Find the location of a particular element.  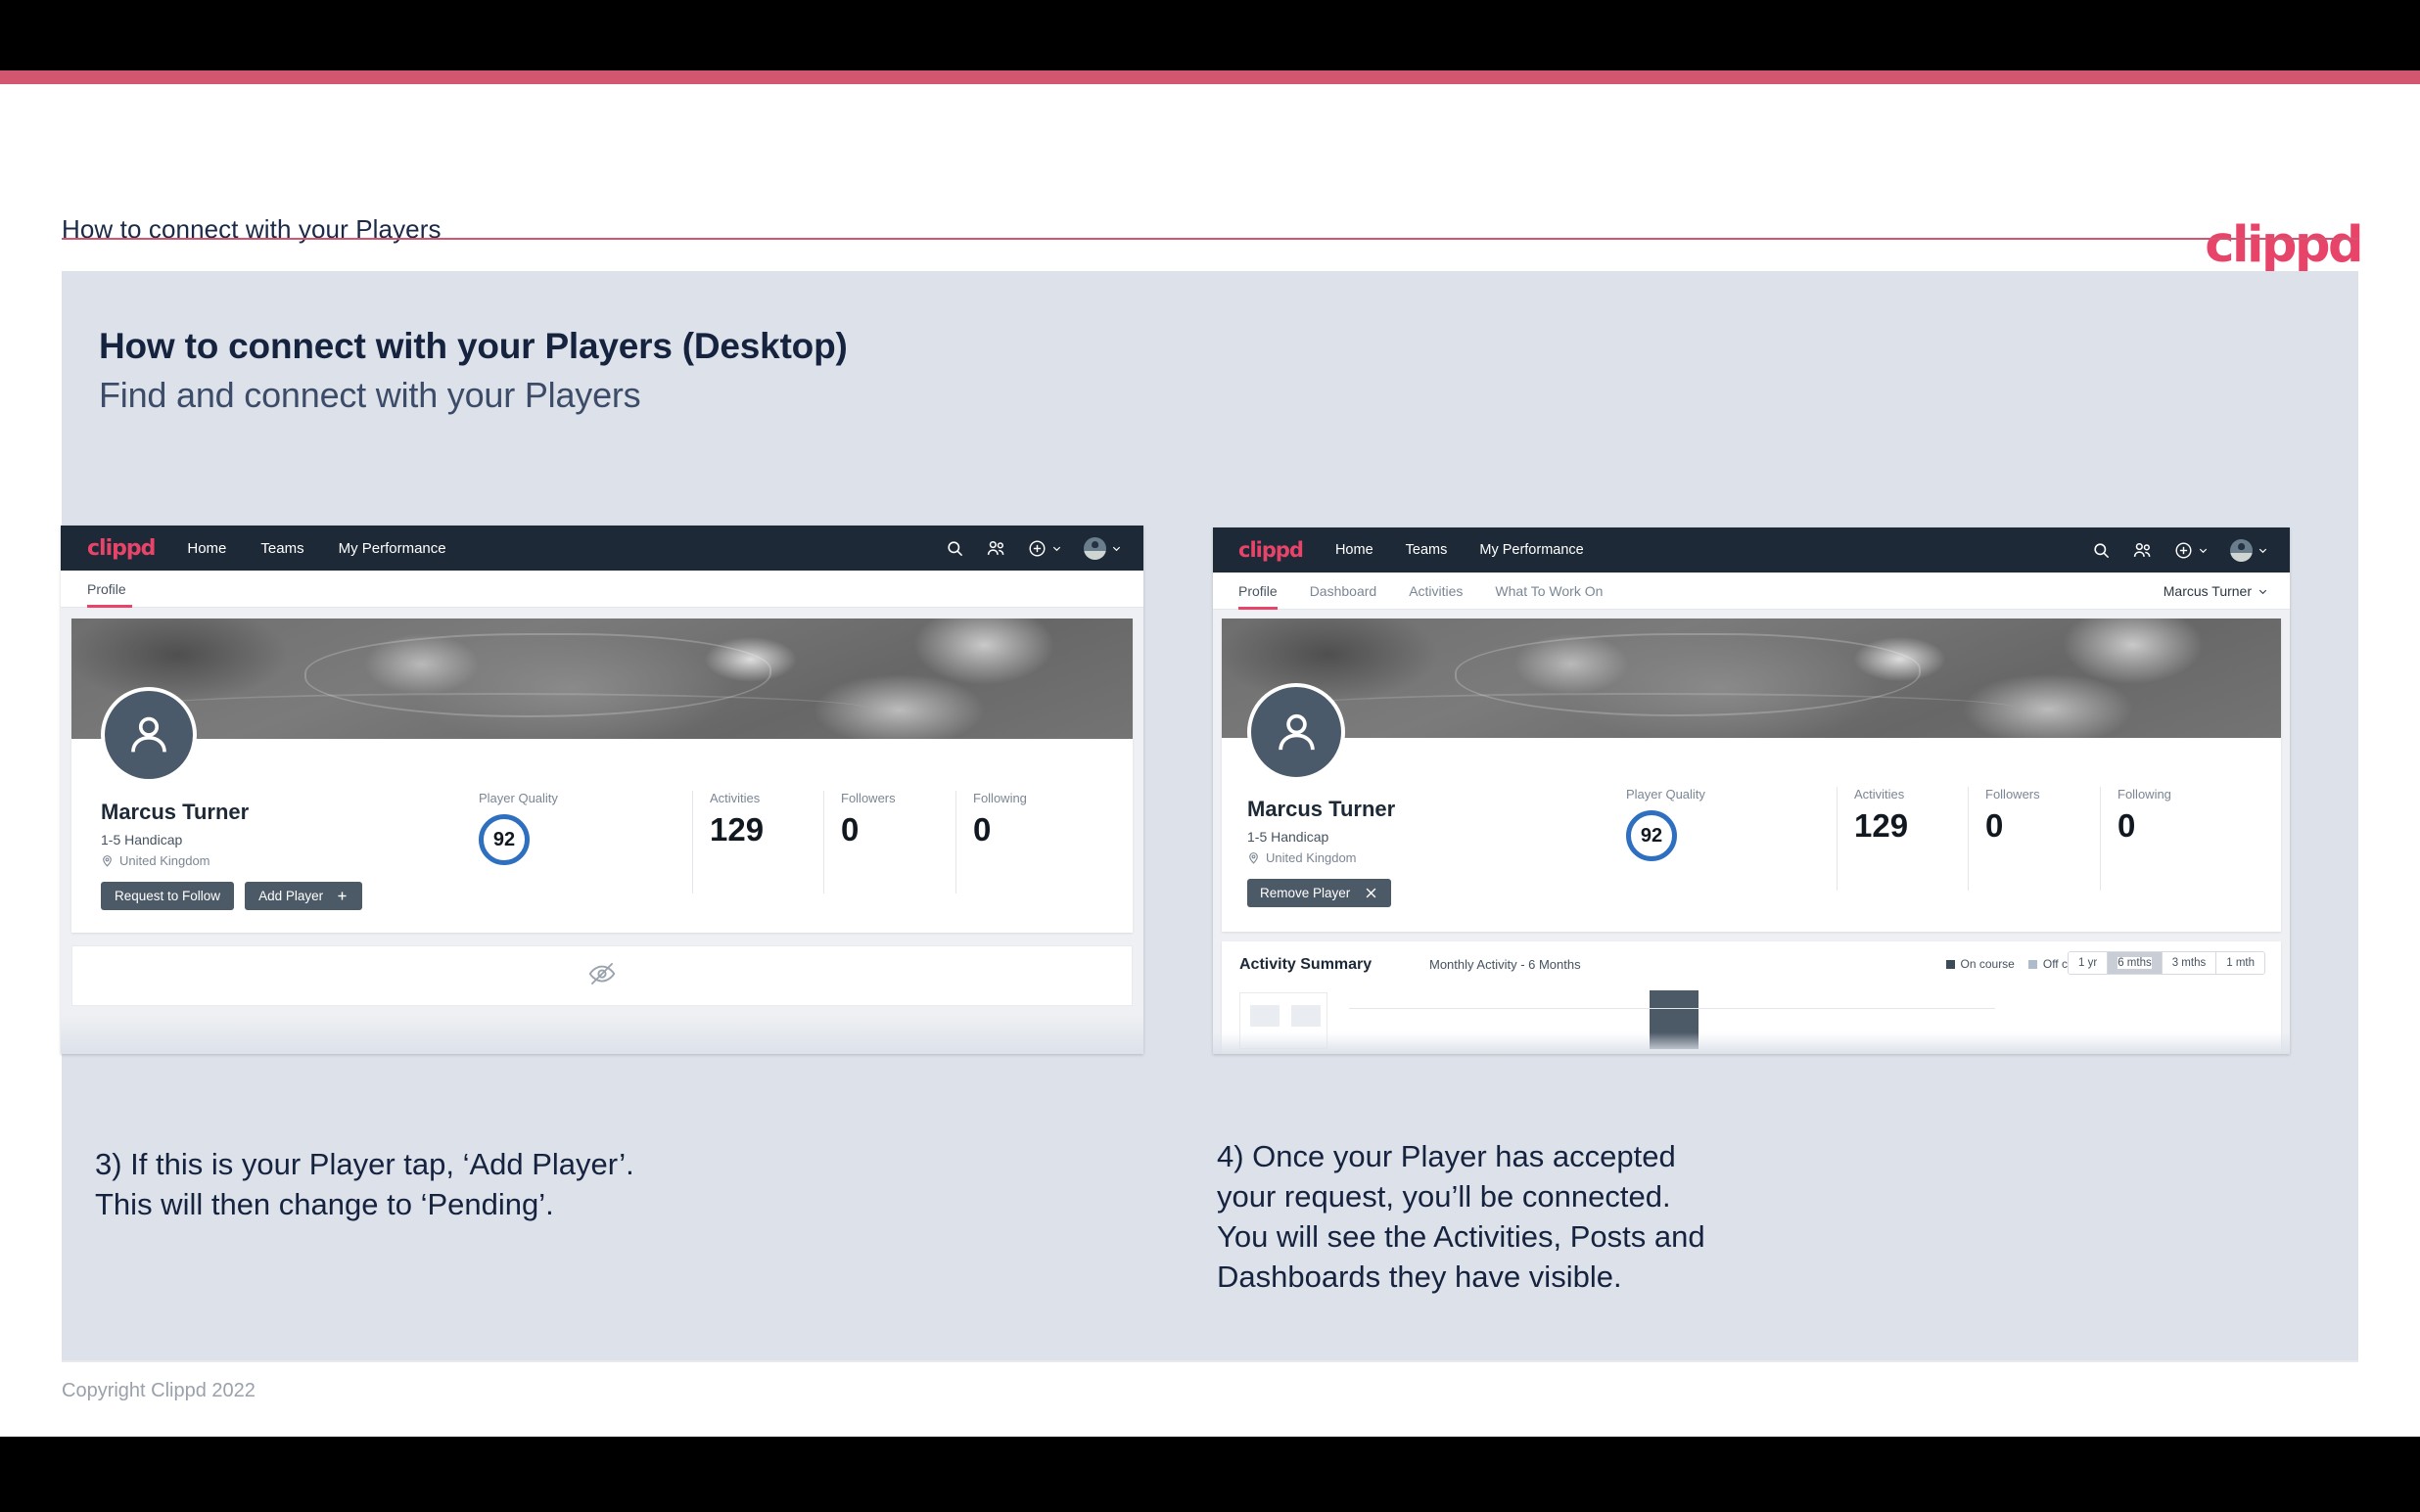

tab-activities: Activities is located at coordinates (1436, 596).